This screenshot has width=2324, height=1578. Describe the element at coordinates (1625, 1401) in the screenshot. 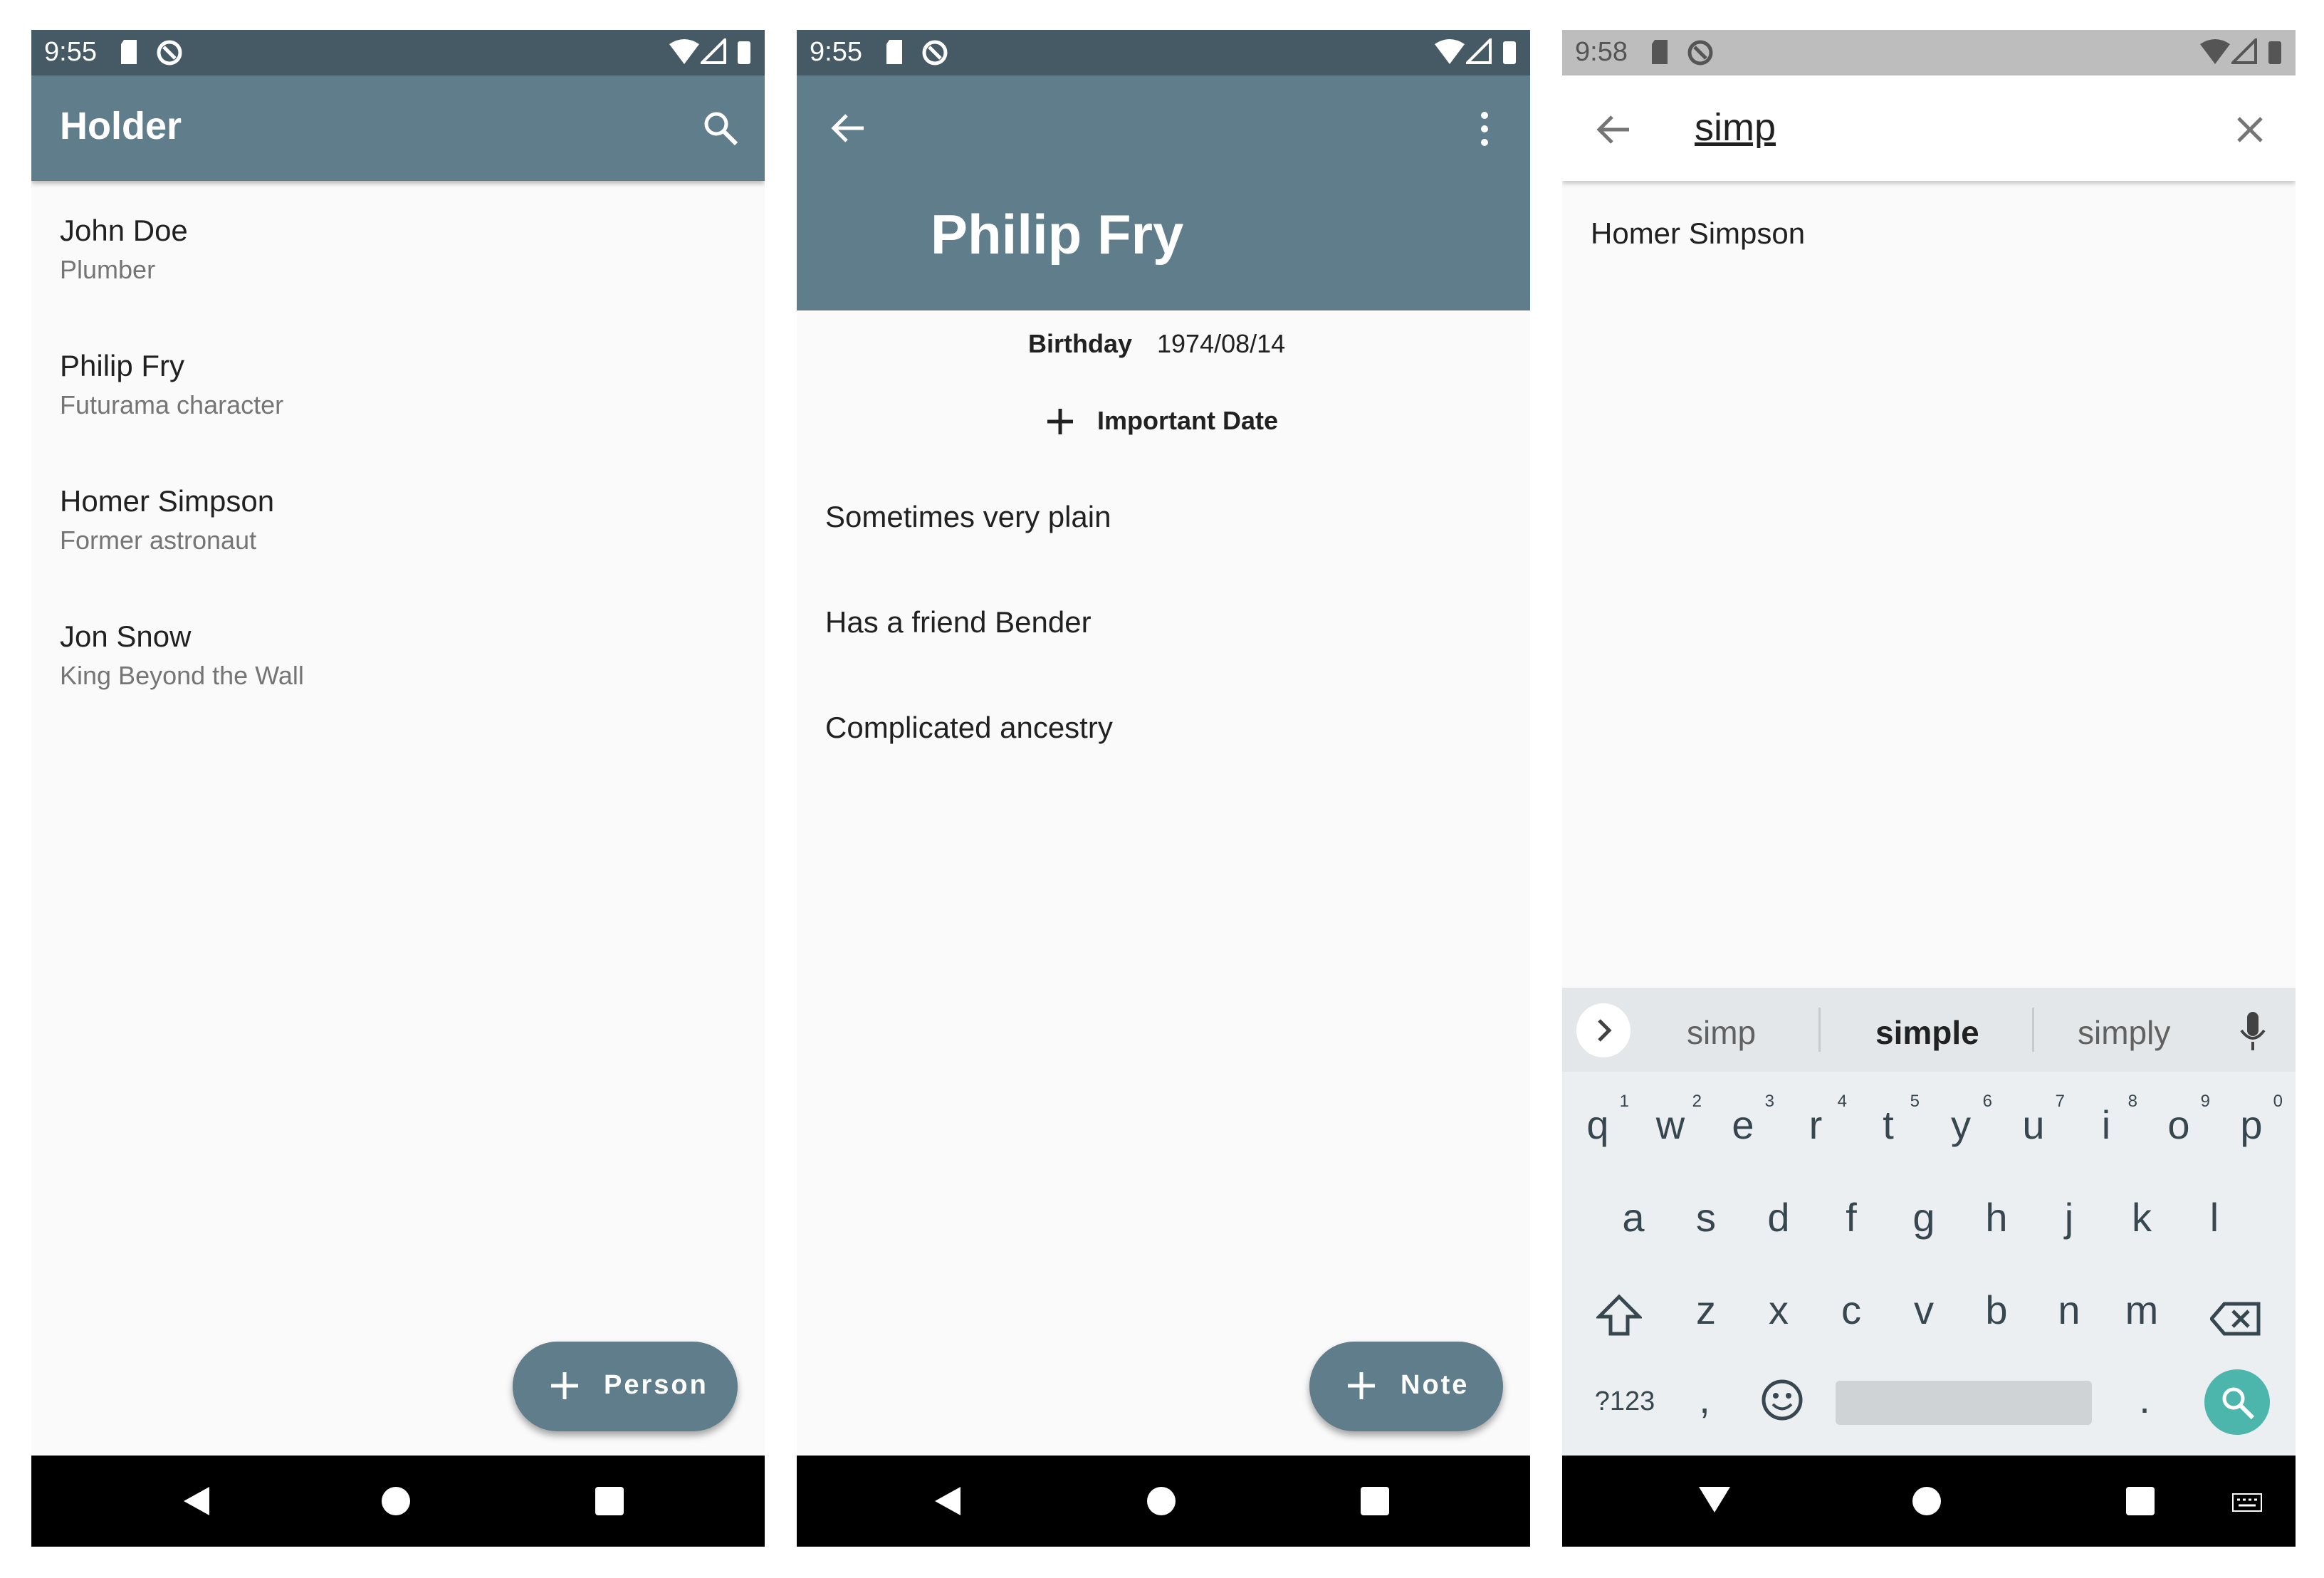

I see `symbols-key: ?123` at that location.